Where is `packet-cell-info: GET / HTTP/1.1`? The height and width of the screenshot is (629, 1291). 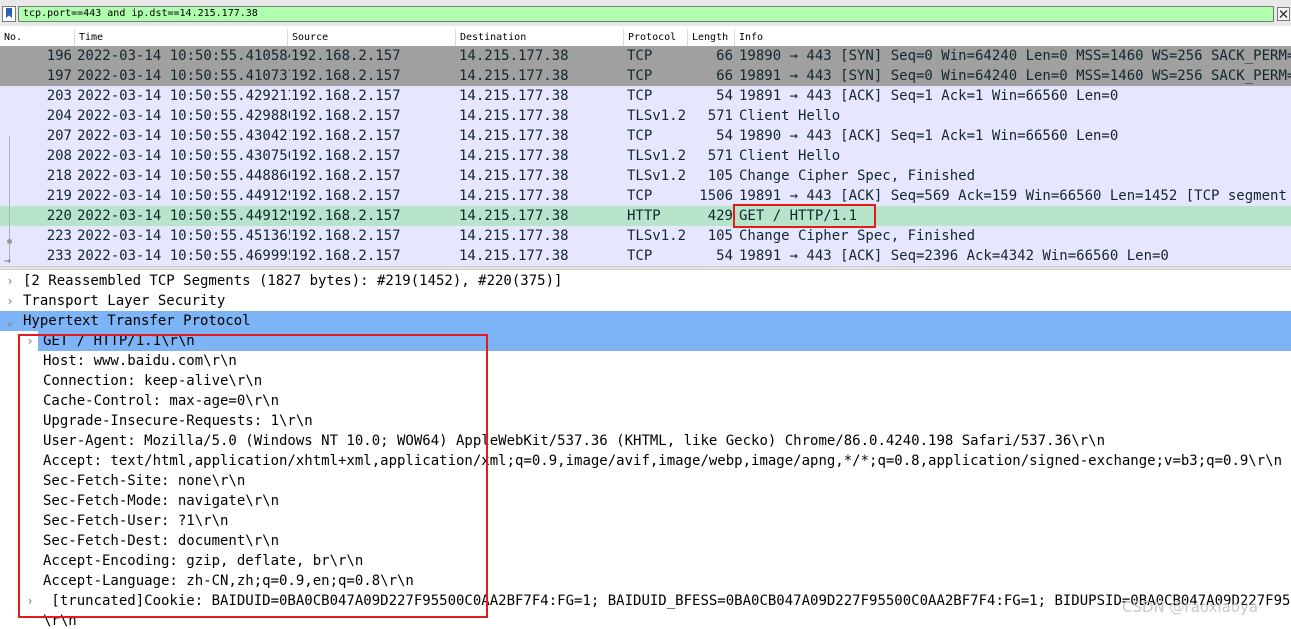
packet-cell-info: GET / HTTP/1.1 is located at coordinates (798, 216).